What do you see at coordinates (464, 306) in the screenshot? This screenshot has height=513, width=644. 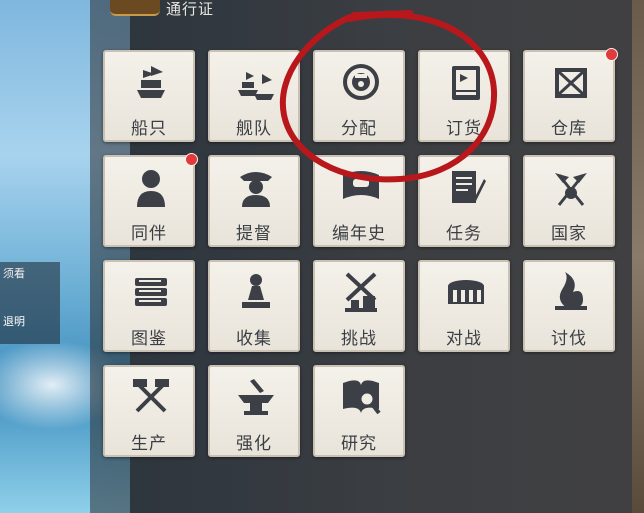 I see `menu-tile-arena: 对战` at bounding box center [464, 306].